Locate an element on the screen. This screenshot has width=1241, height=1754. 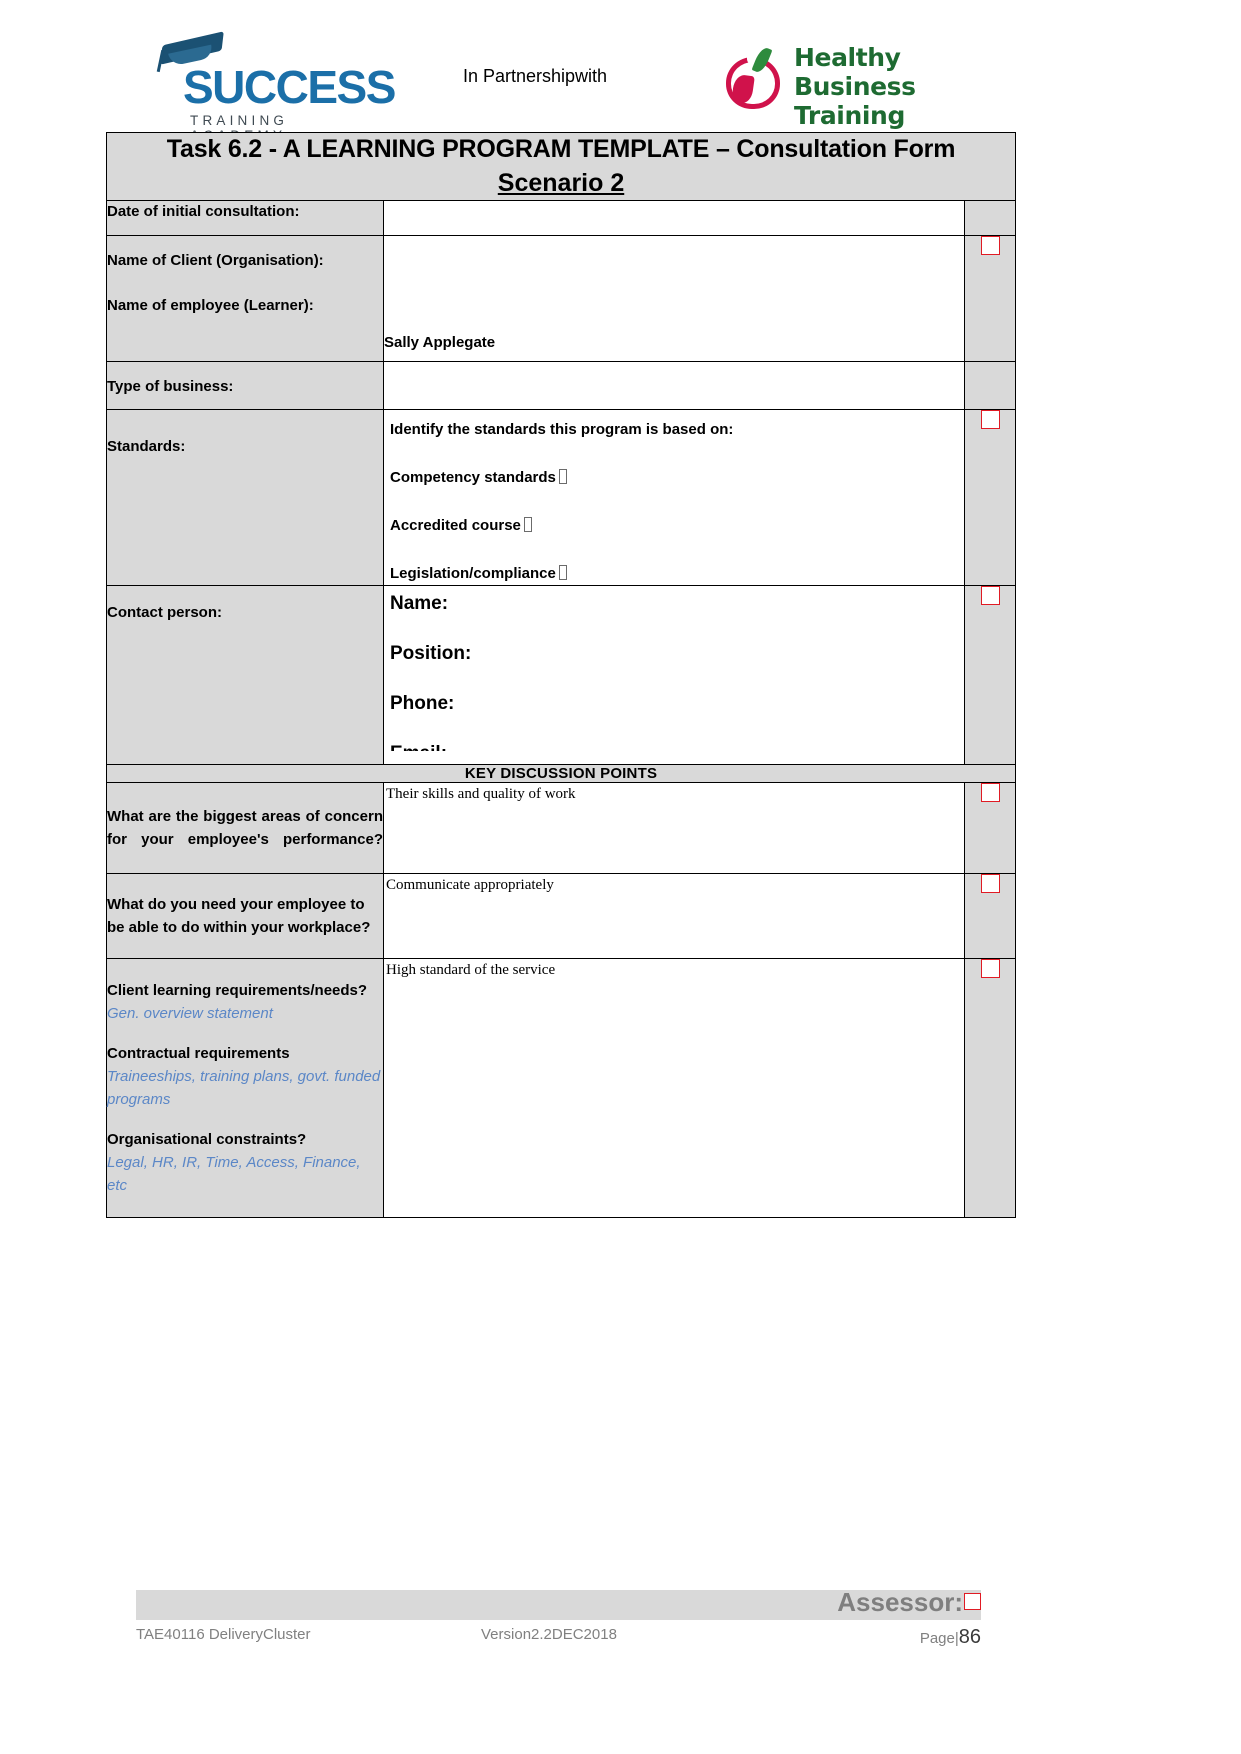
apple-icon is located at coordinates (755, 77).